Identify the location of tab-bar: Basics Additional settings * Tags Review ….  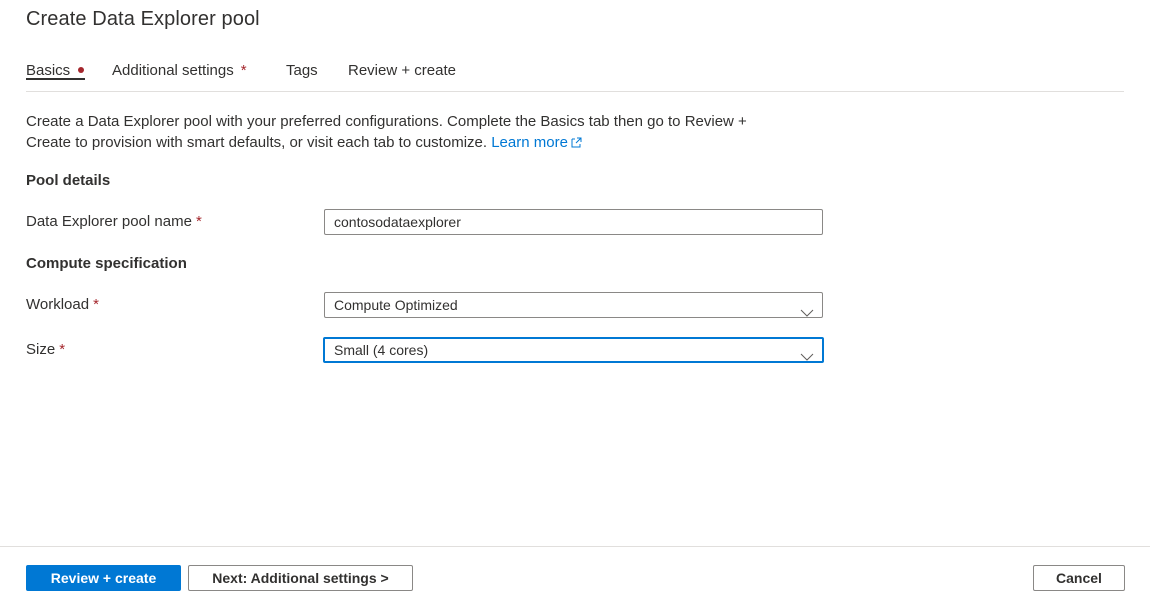
(575, 77).